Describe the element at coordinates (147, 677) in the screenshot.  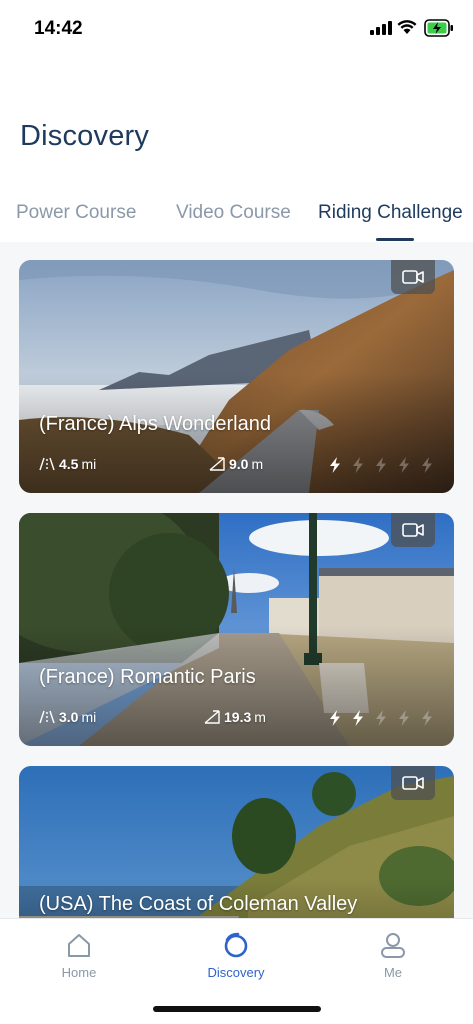
I see `course-title: (France) Romantic Paris` at that location.